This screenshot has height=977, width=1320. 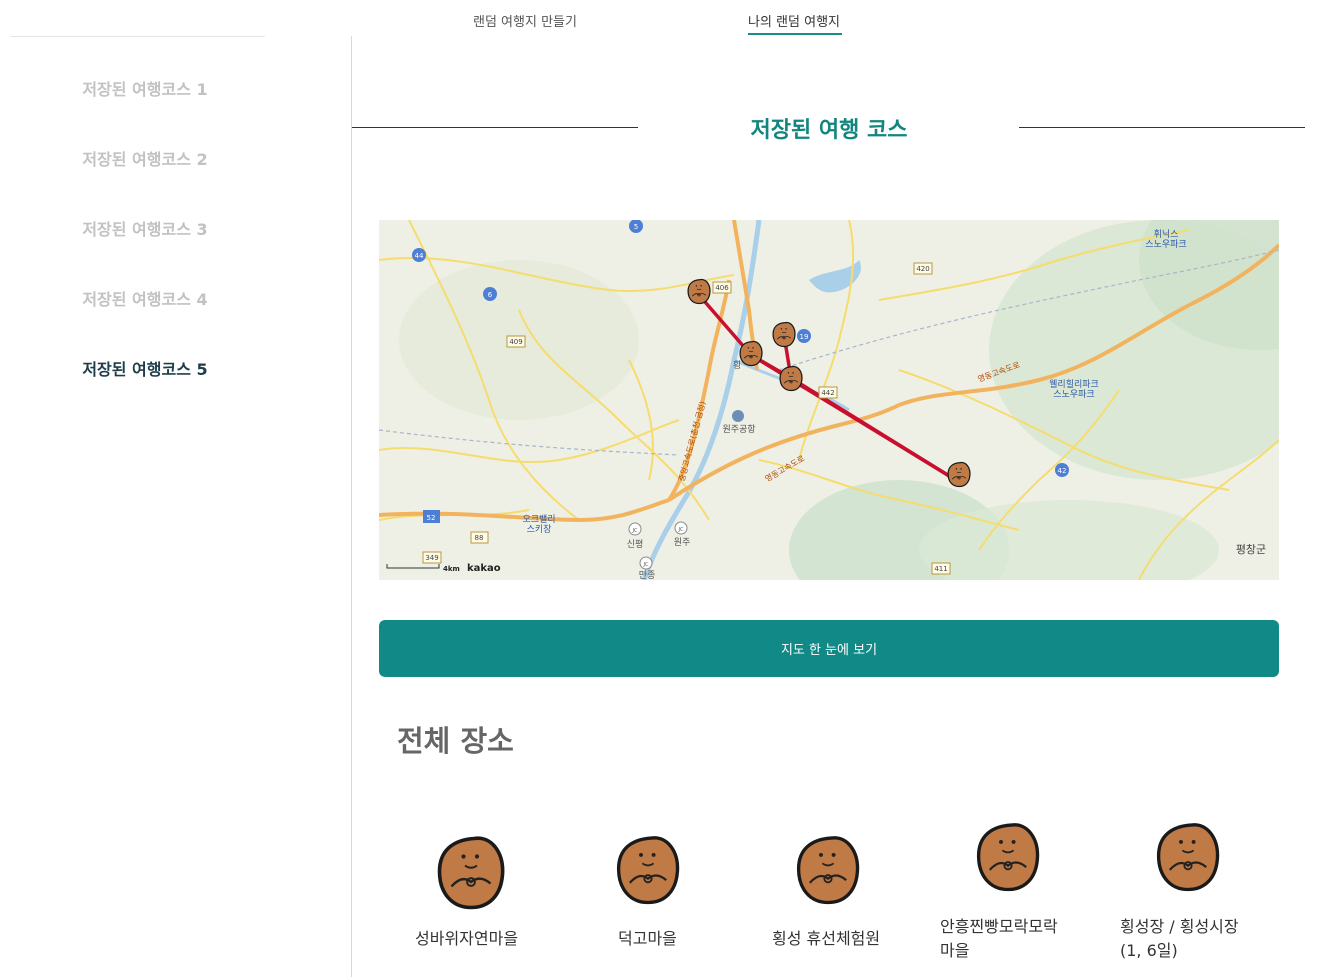 What do you see at coordinates (419, 256) in the screenshot?
I see `svg-text: 44` at bounding box center [419, 256].